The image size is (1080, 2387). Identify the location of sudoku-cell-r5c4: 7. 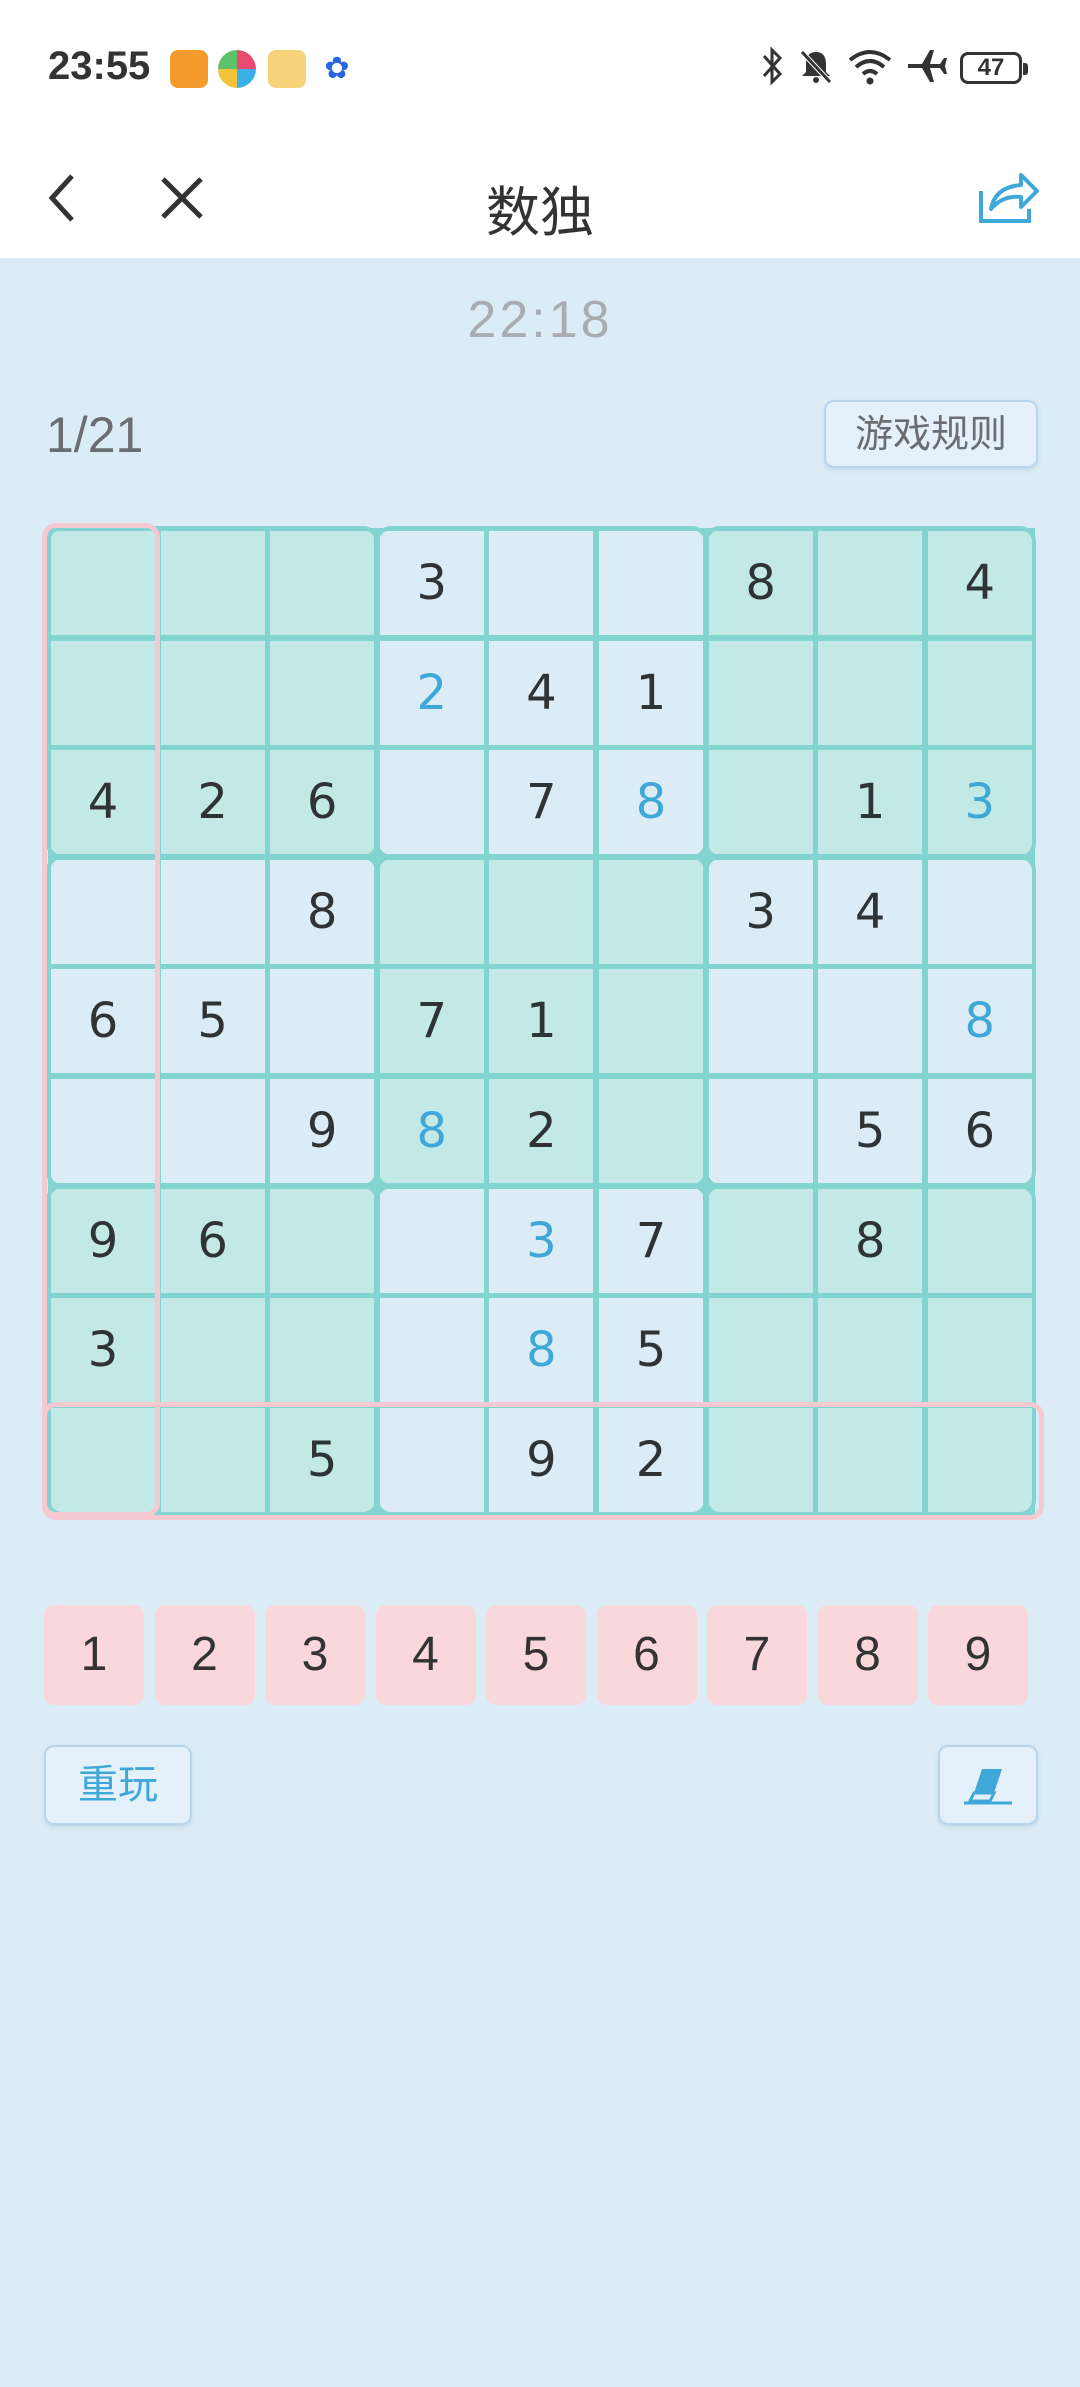
(431, 1021).